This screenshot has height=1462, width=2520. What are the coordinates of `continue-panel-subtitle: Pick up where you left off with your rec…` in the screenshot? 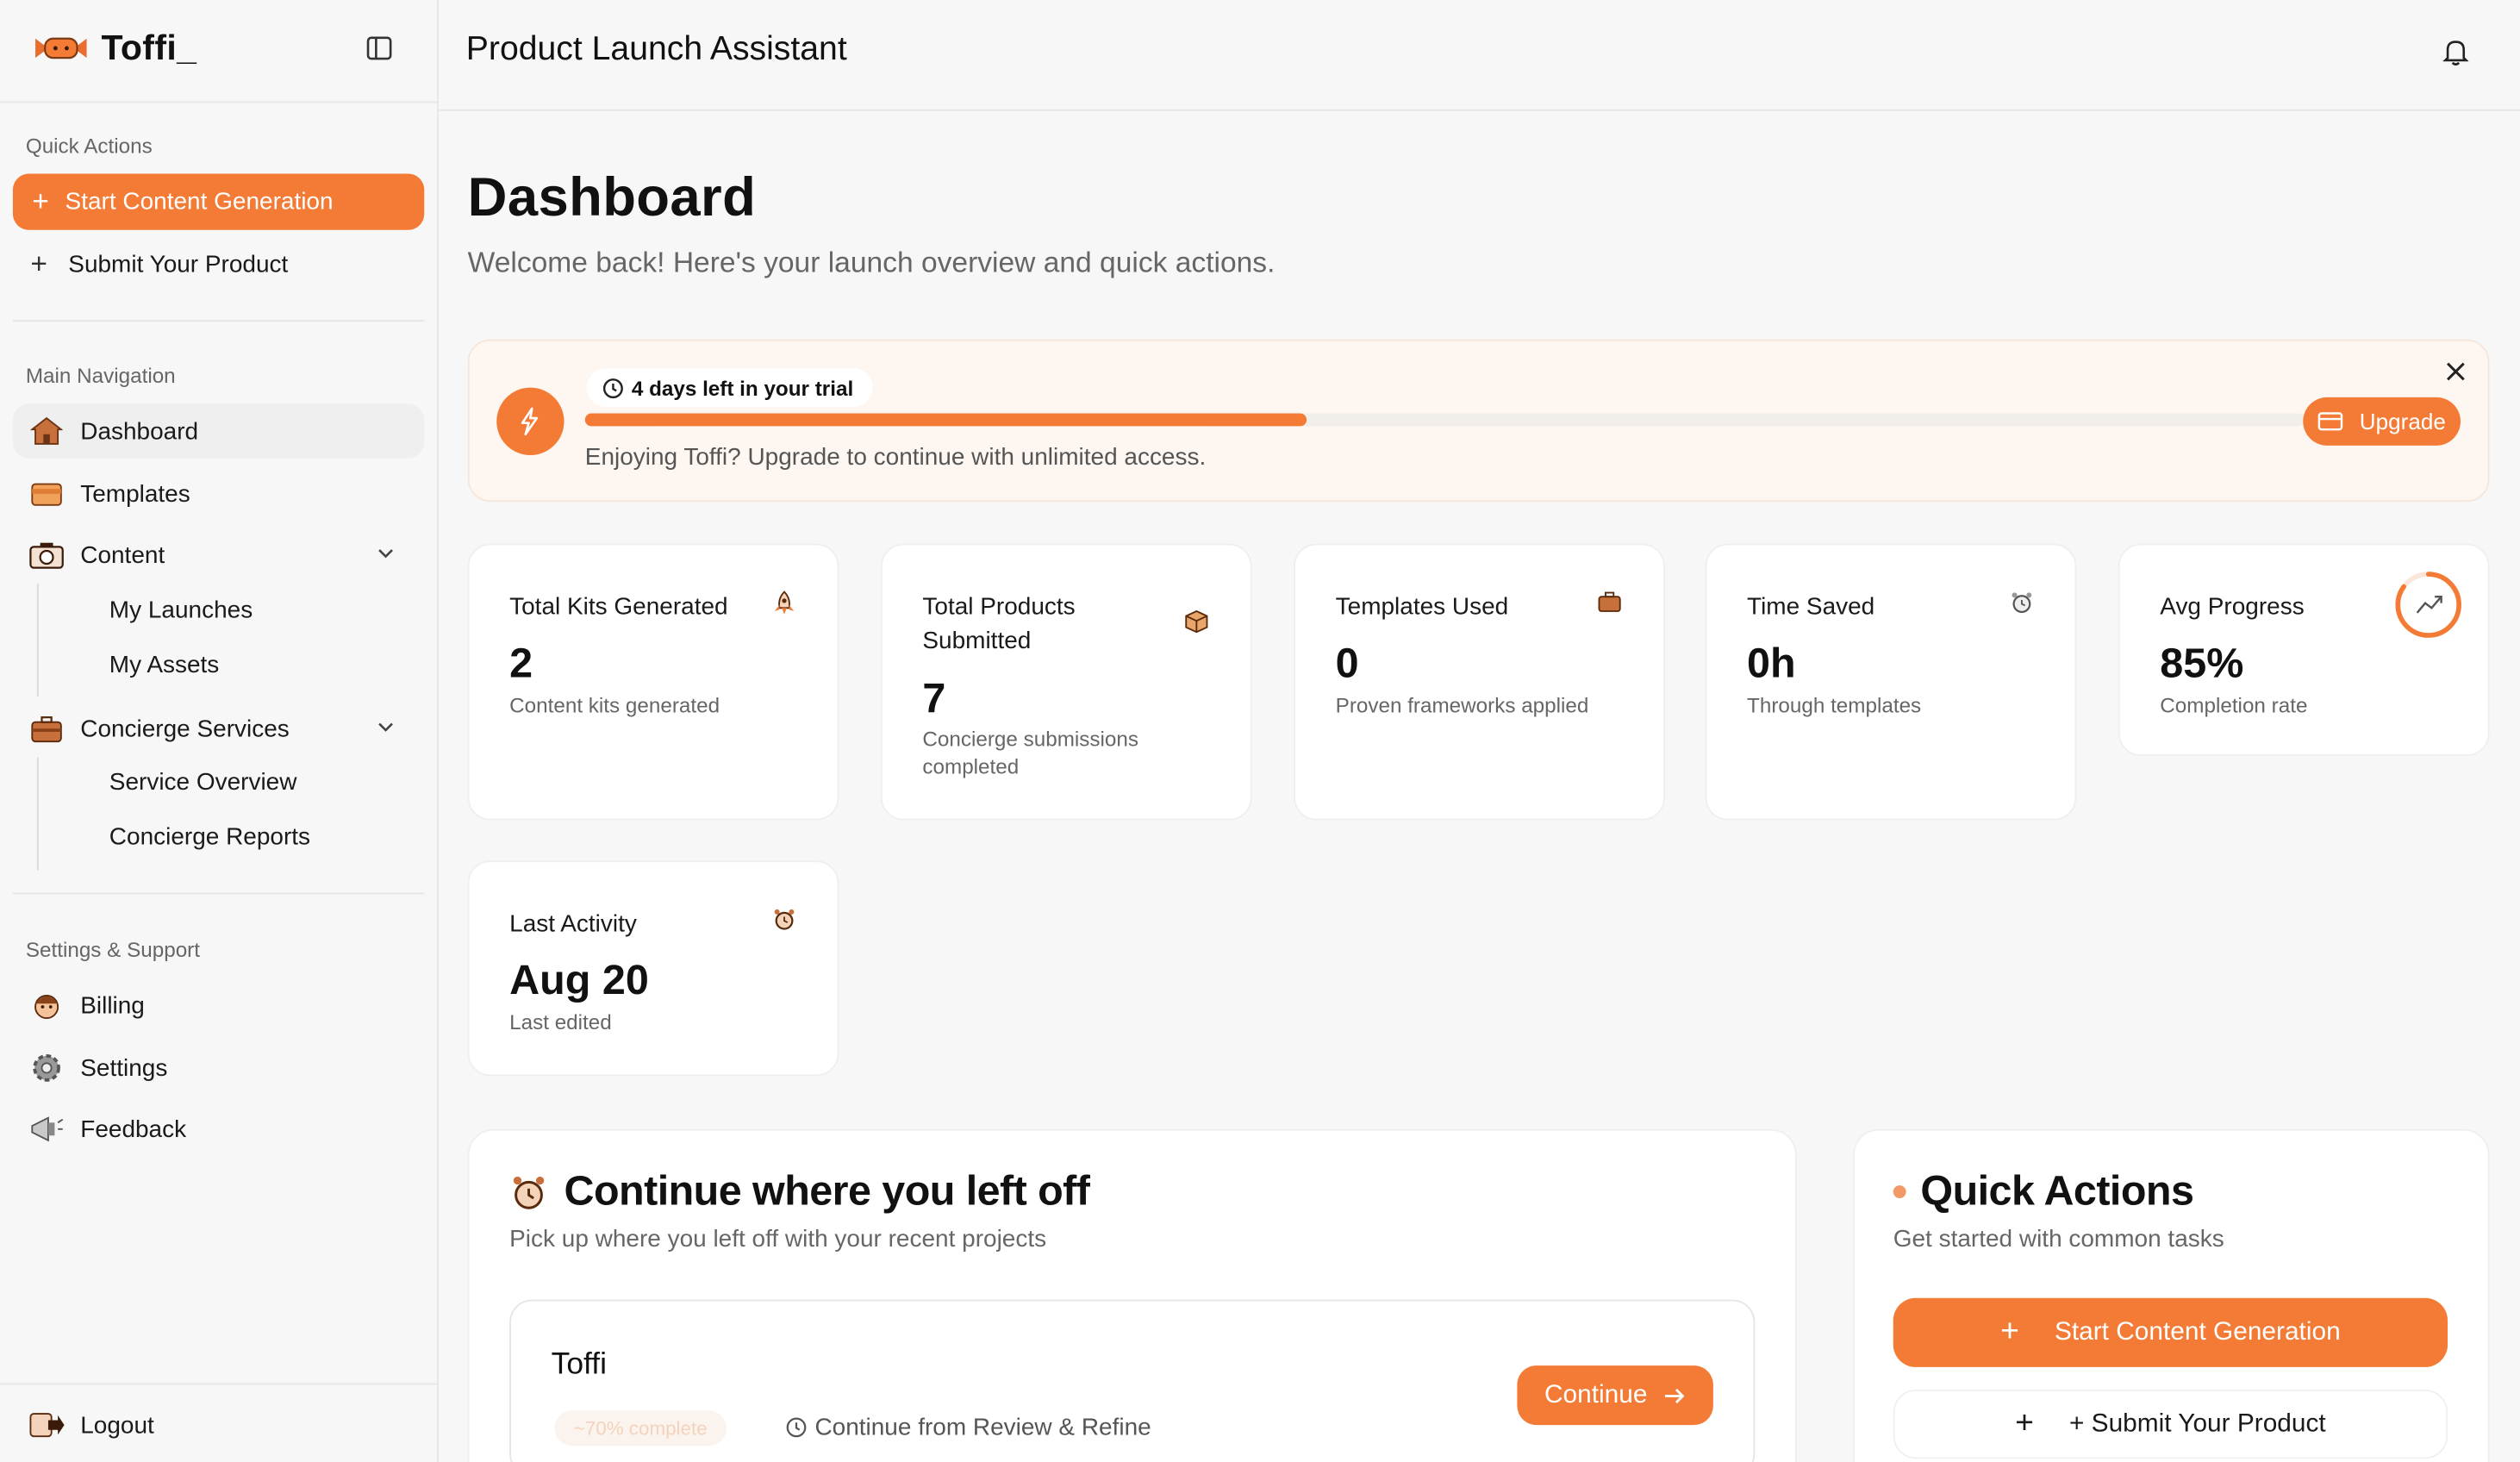 It's located at (778, 1239).